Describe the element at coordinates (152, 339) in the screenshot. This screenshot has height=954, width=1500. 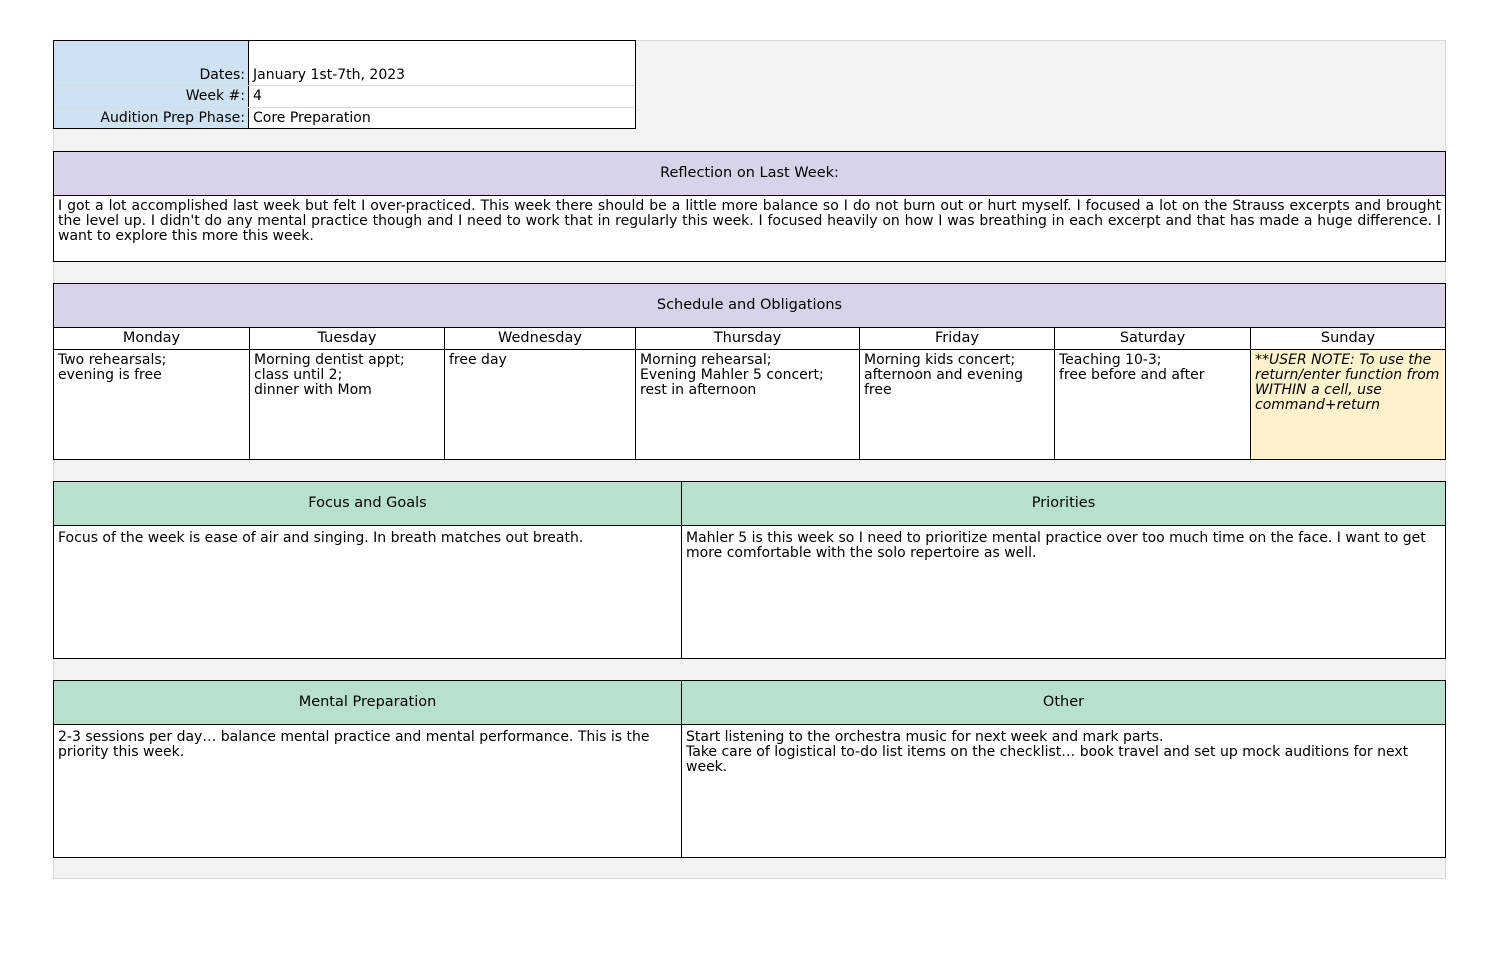
I see `day-header-monday: Monday` at that location.